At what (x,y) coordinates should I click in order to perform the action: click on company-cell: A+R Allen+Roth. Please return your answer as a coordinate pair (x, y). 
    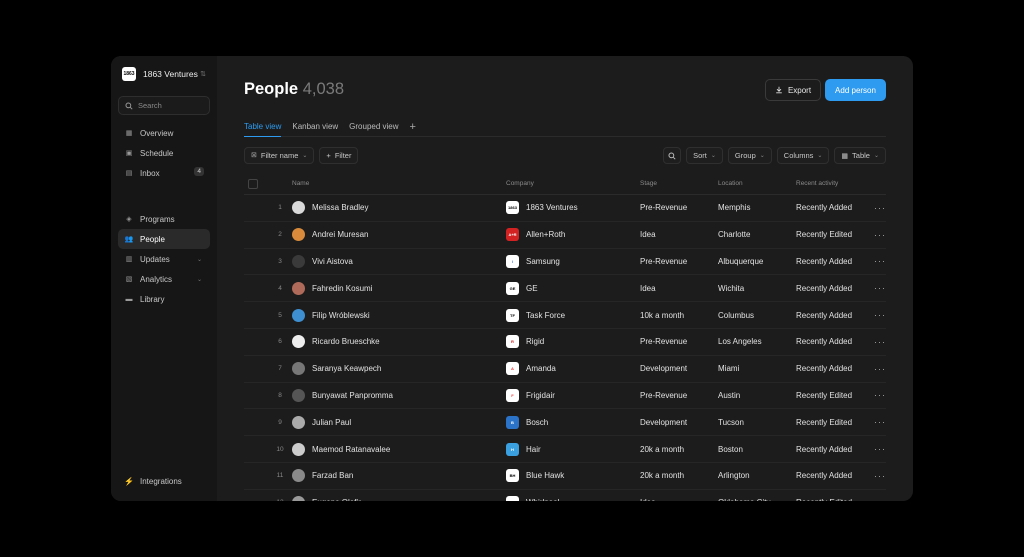
    Looking at the image, I should click on (573, 235).